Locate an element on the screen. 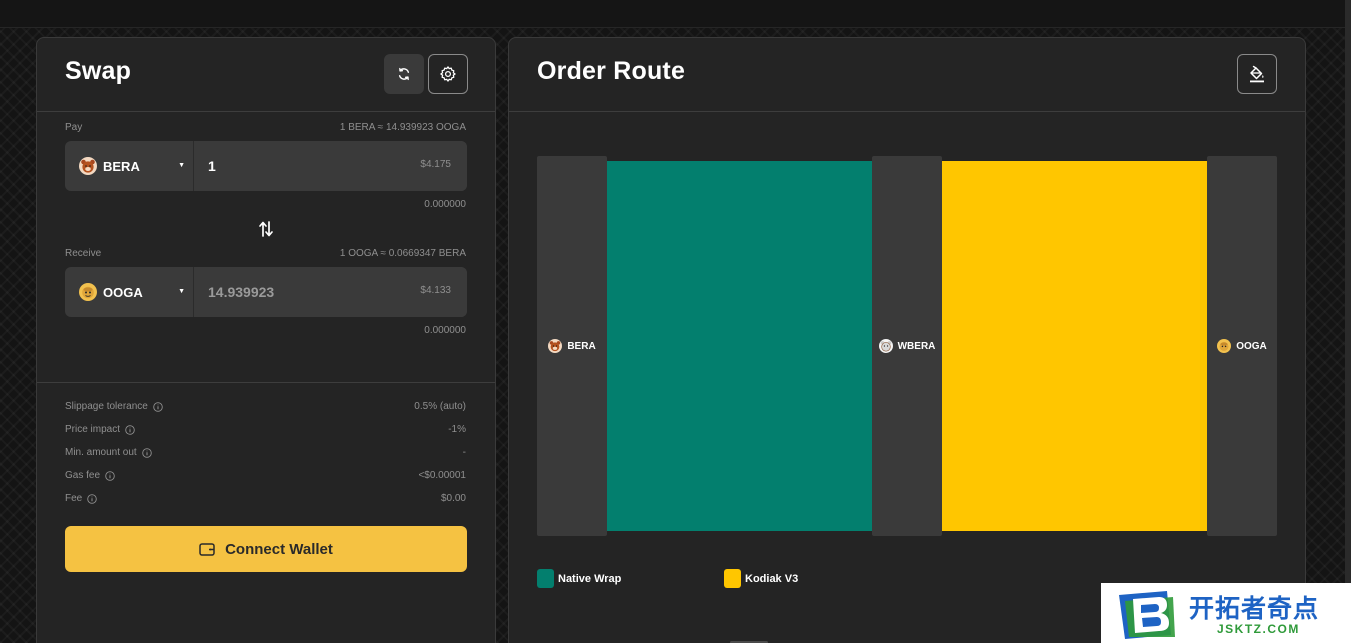  order-route-title: Order Route is located at coordinates (611, 71).